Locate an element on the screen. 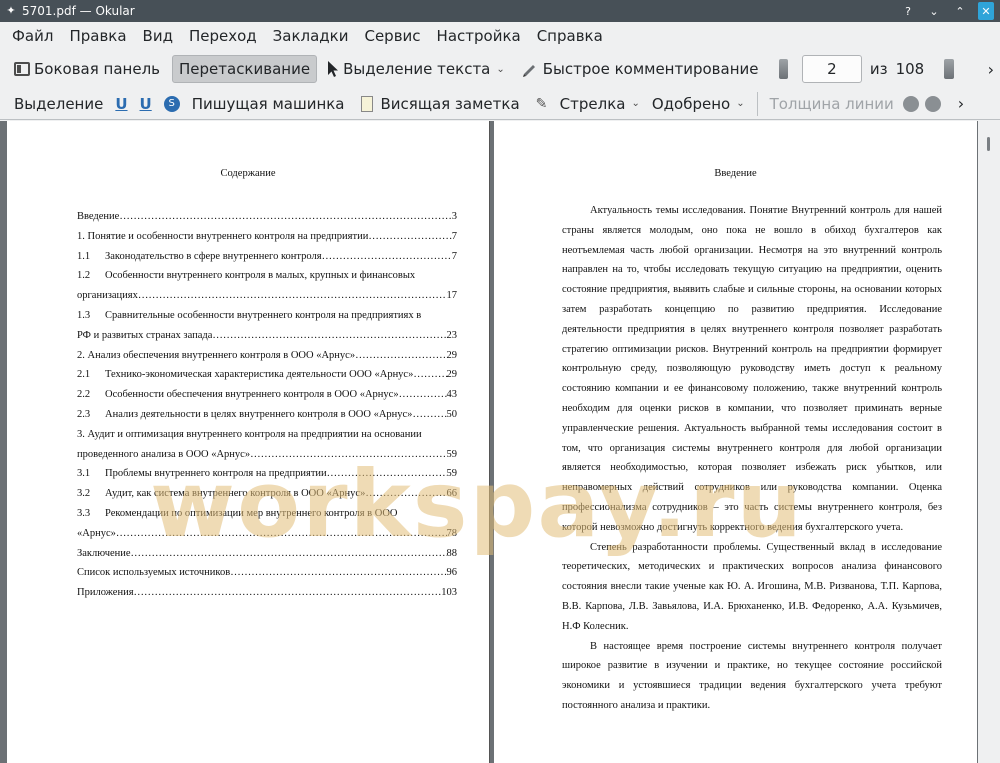  toc-title: Содержание is located at coordinates (248, 173).